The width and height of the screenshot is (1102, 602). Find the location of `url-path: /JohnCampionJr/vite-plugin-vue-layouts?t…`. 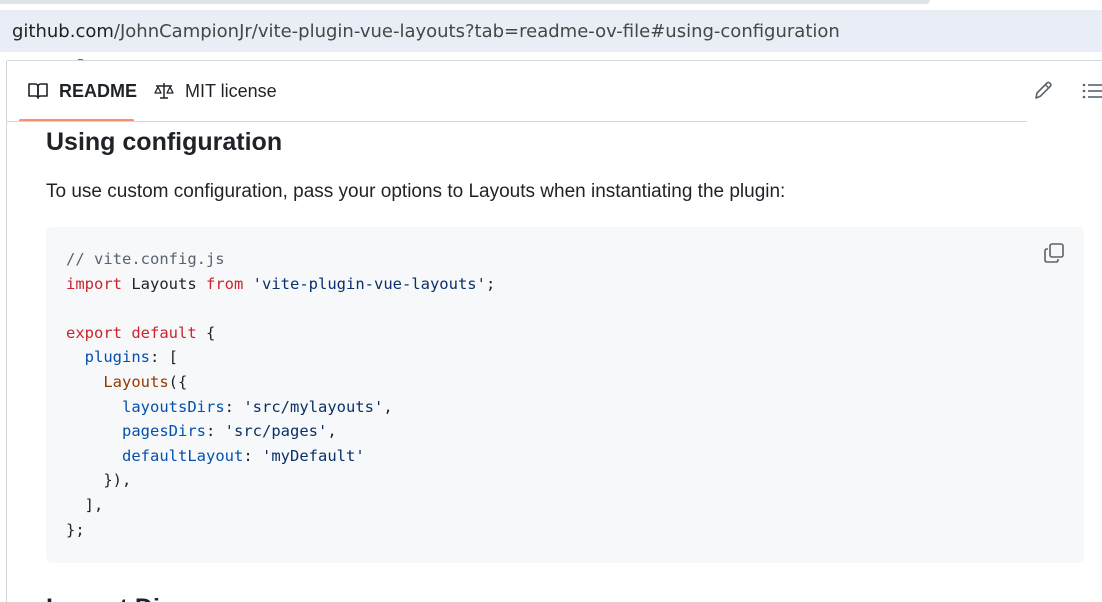

url-path: /JohnCampionJr/vite-plugin-vue-layouts?t… is located at coordinates (476, 31).